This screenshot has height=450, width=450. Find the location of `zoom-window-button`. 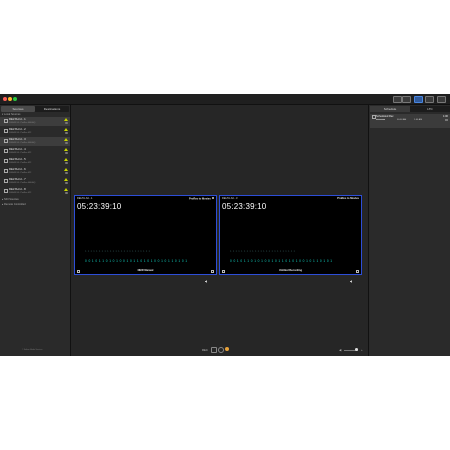

zoom-window-button is located at coordinates (15, 99).